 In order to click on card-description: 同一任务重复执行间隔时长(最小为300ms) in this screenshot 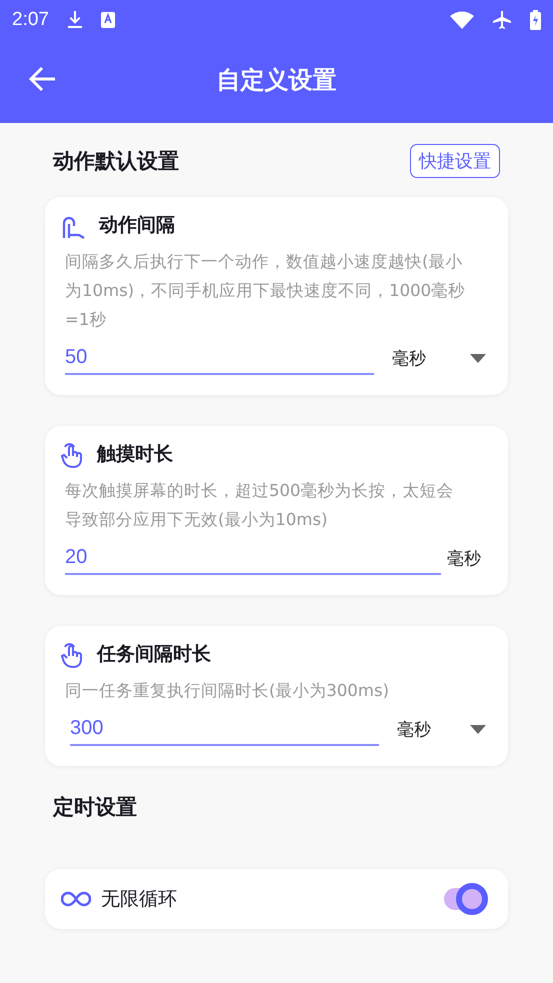, I will do `click(227, 691)`.